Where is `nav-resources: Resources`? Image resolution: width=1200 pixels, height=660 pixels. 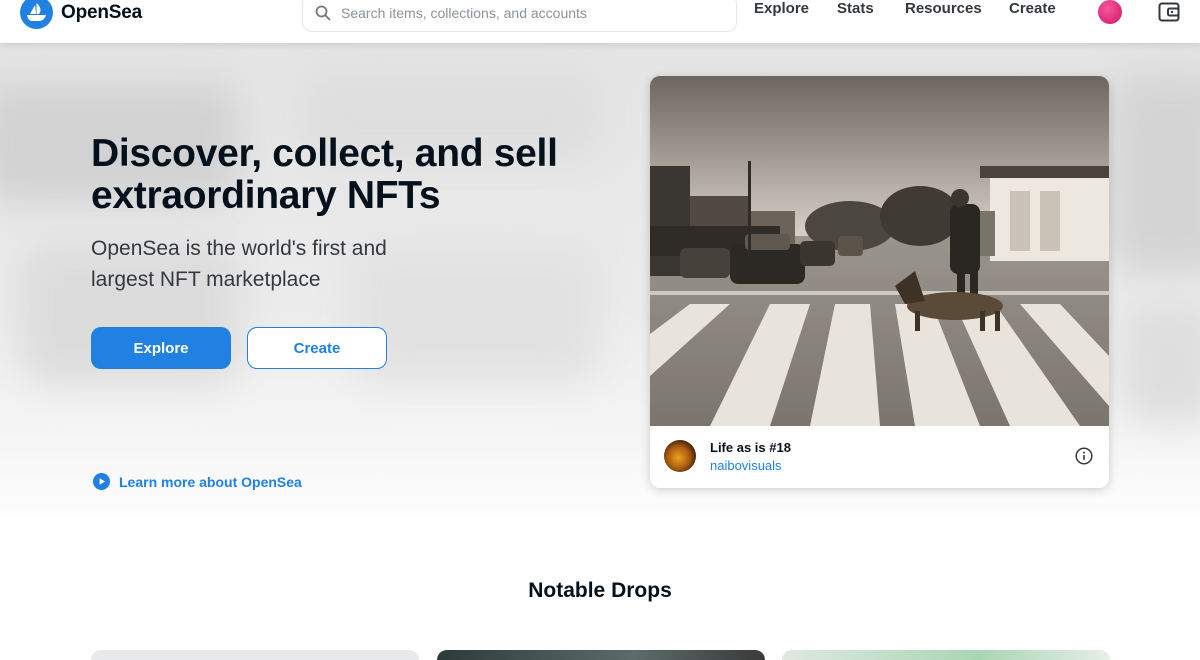
nav-resources: Resources is located at coordinates (943, 8).